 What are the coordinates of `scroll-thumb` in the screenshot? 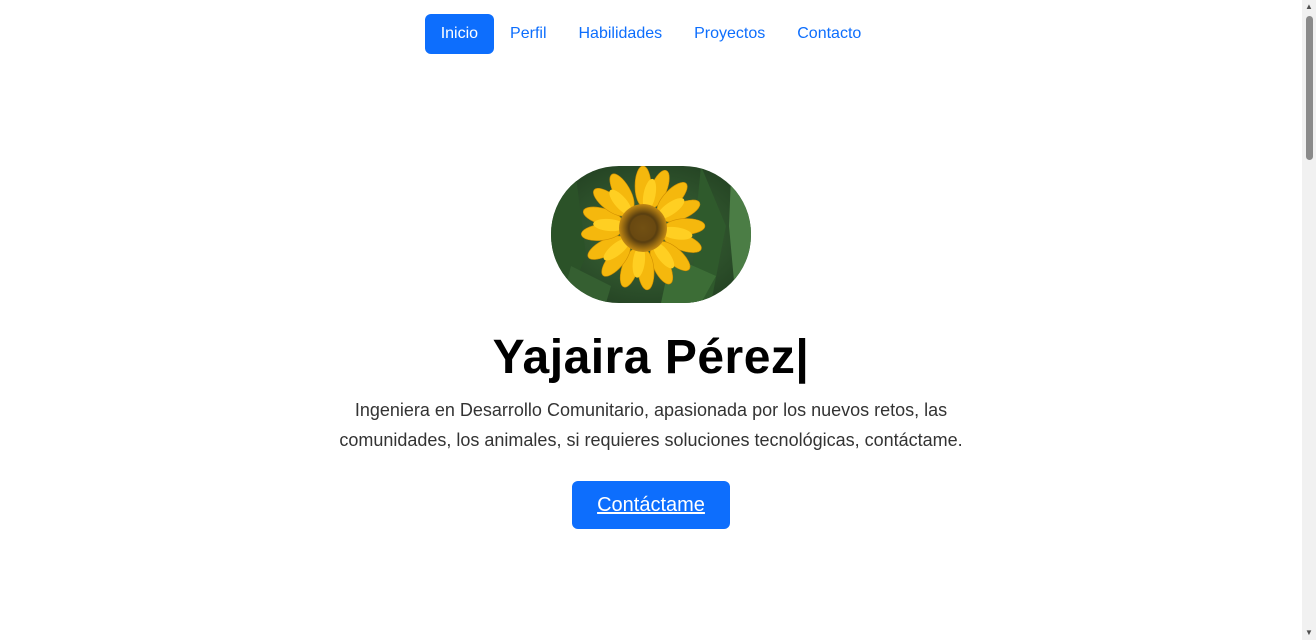 It's located at (1309, 88).